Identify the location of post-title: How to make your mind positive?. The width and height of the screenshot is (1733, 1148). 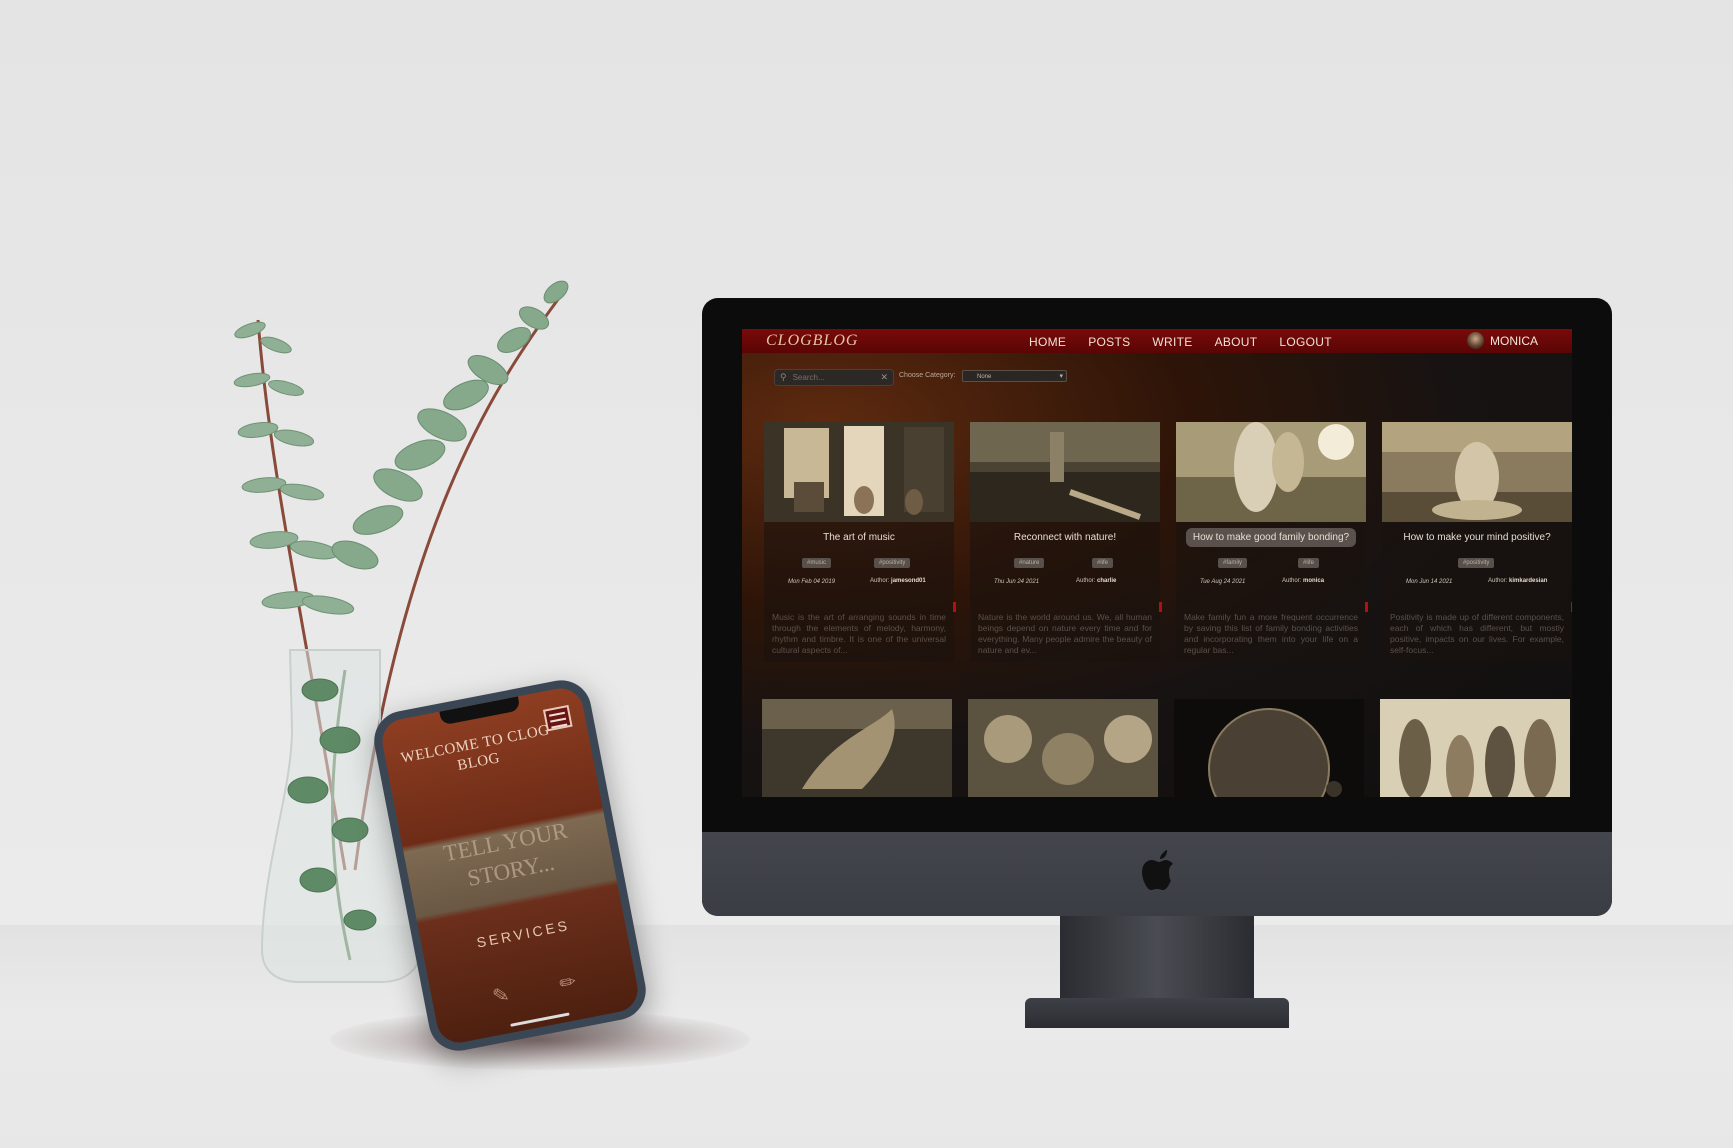
(1477, 537).